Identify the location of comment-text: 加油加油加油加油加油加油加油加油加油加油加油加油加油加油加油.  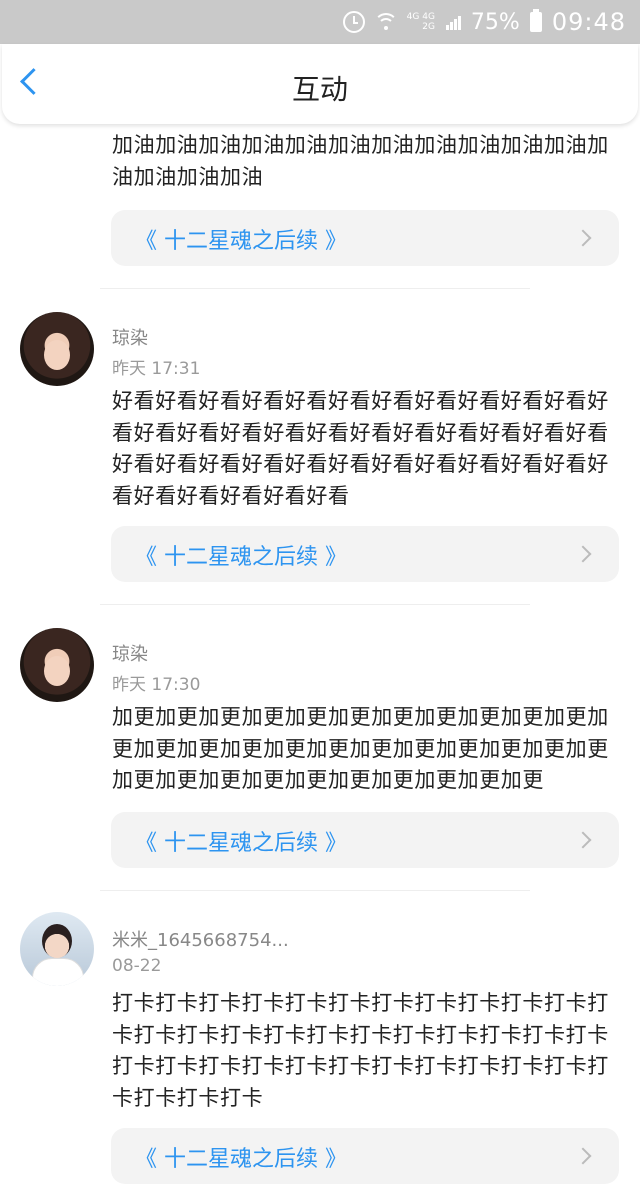
(360, 161).